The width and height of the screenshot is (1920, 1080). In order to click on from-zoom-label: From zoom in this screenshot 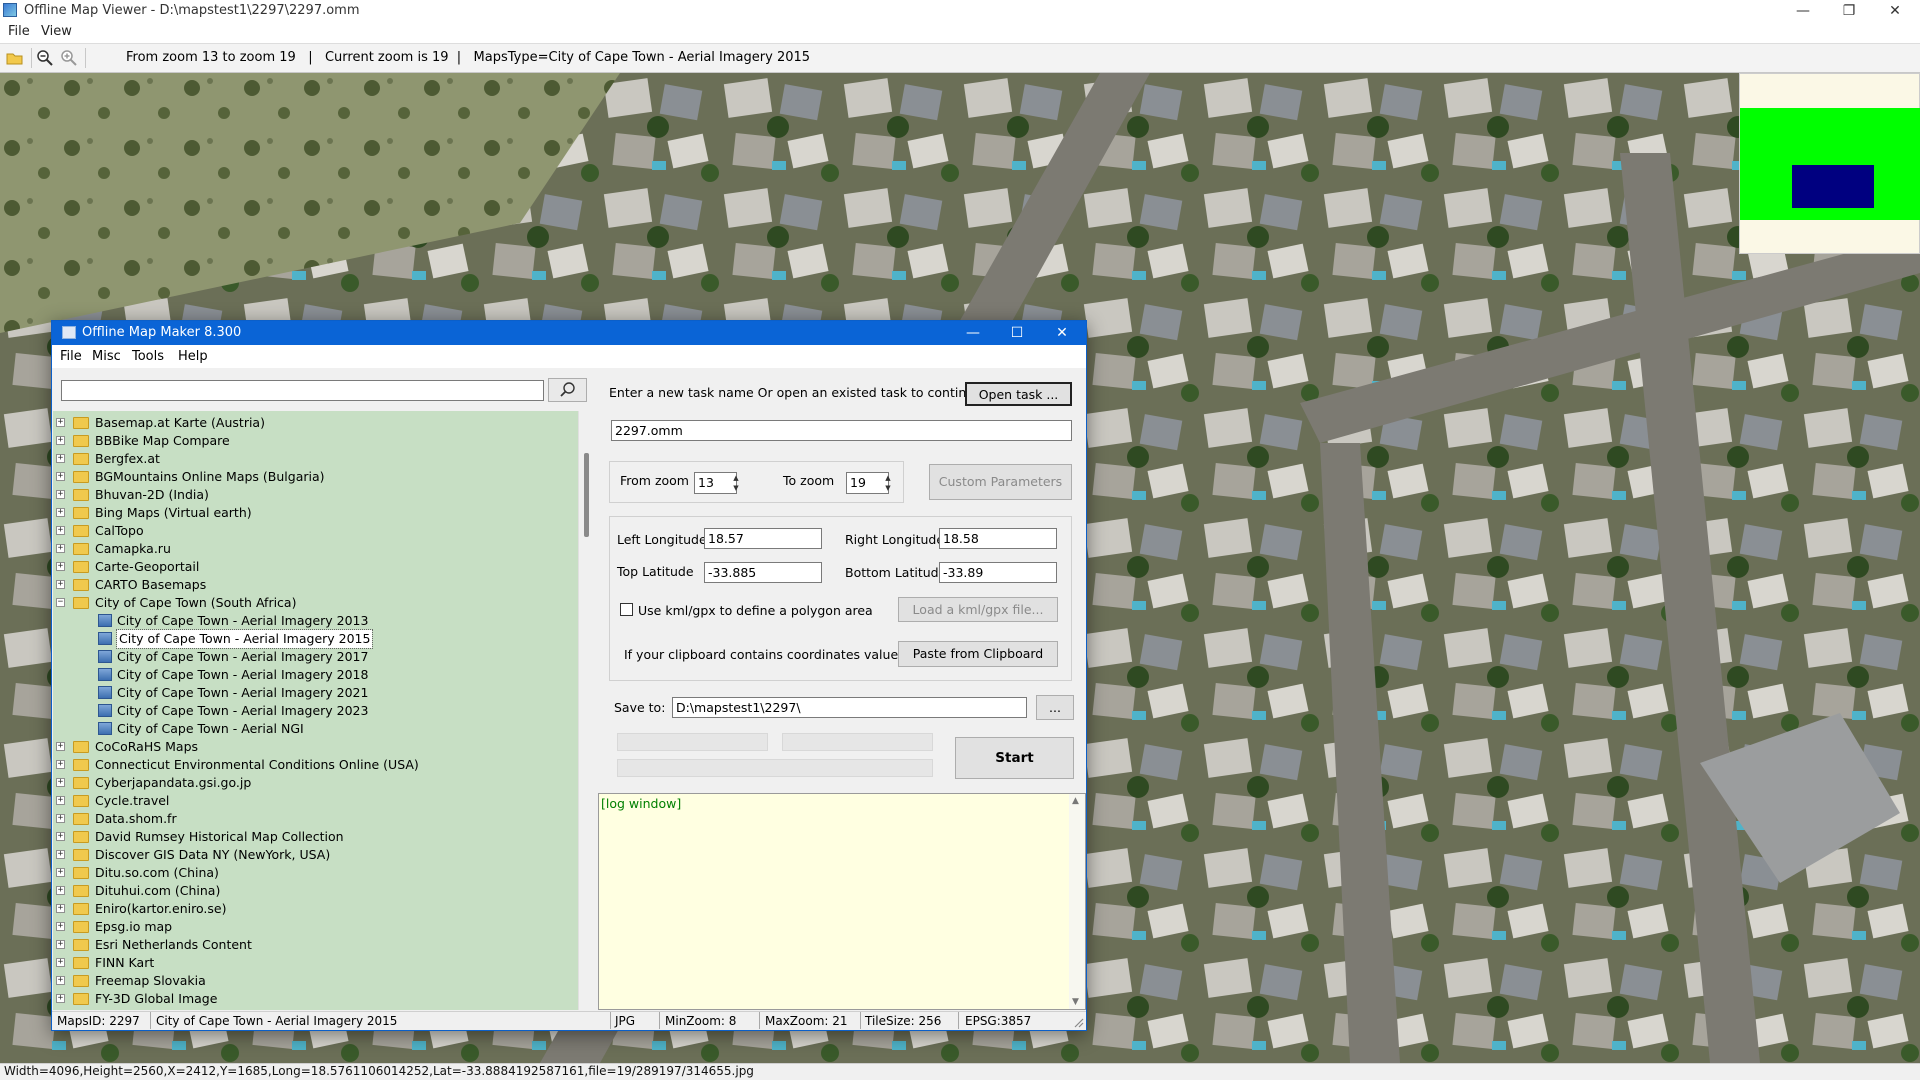, I will do `click(654, 480)`.